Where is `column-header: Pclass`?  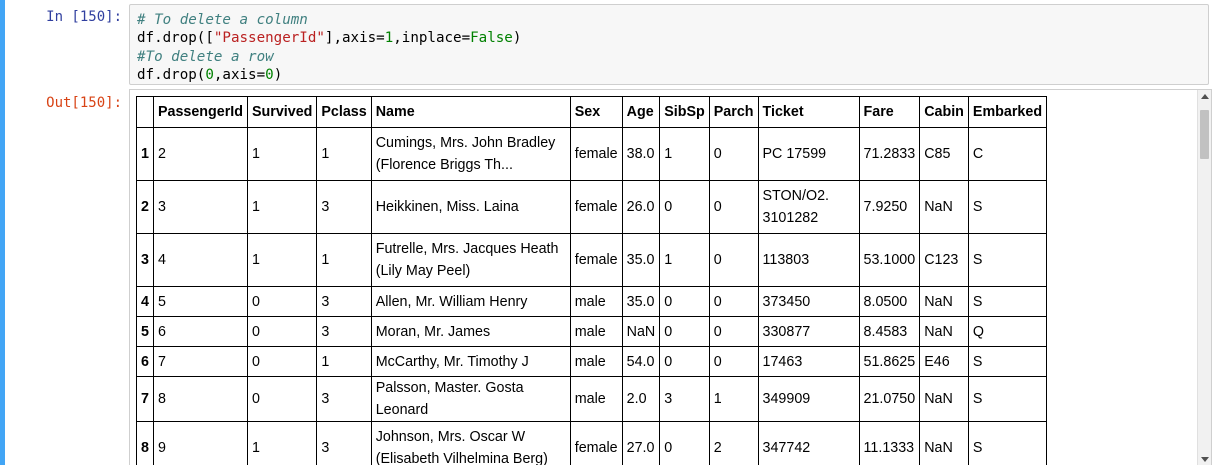
column-header: Pclass is located at coordinates (344, 112).